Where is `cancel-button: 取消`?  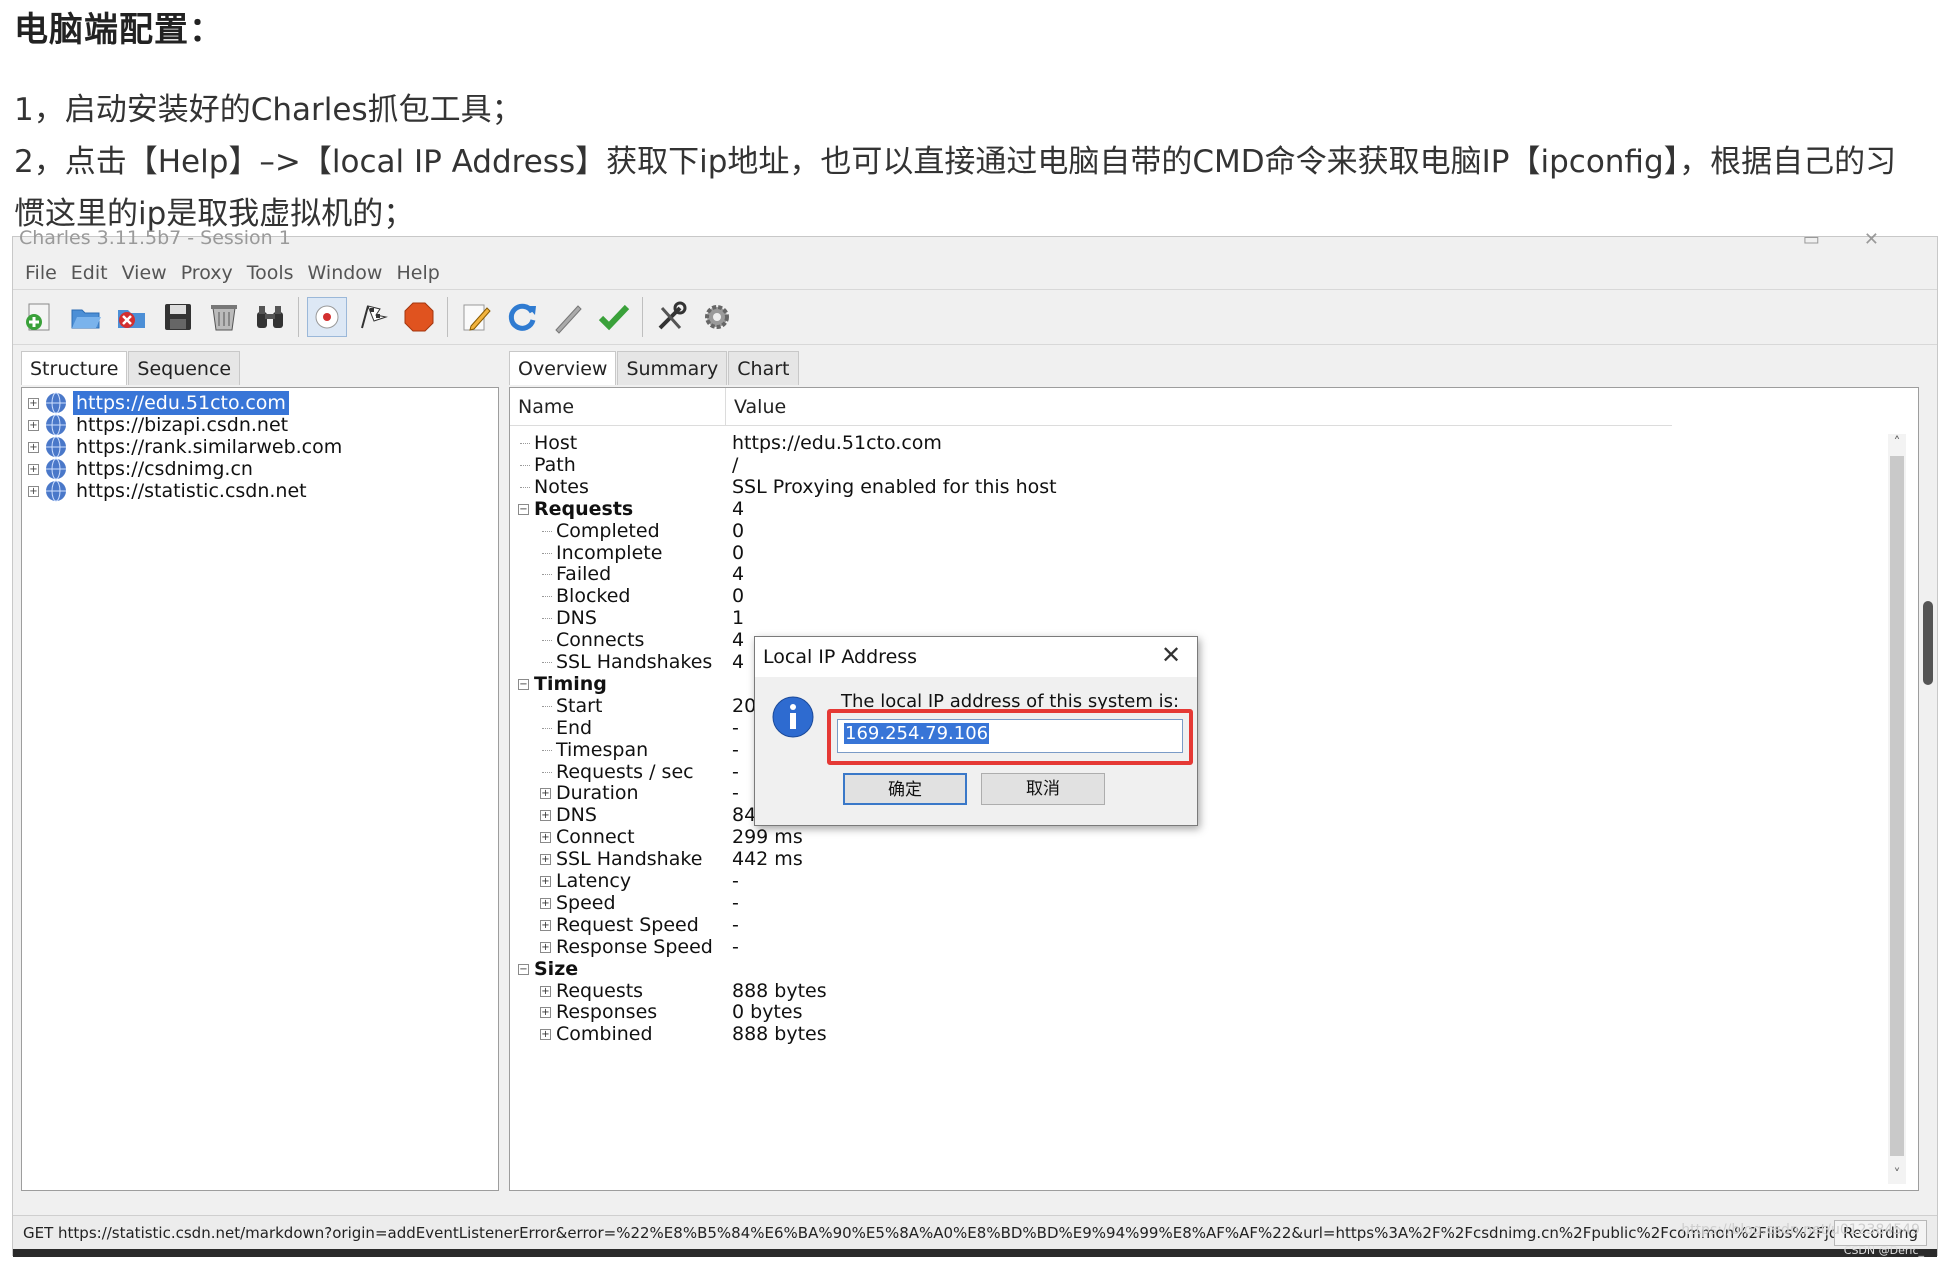 cancel-button: 取消 is located at coordinates (1043, 789).